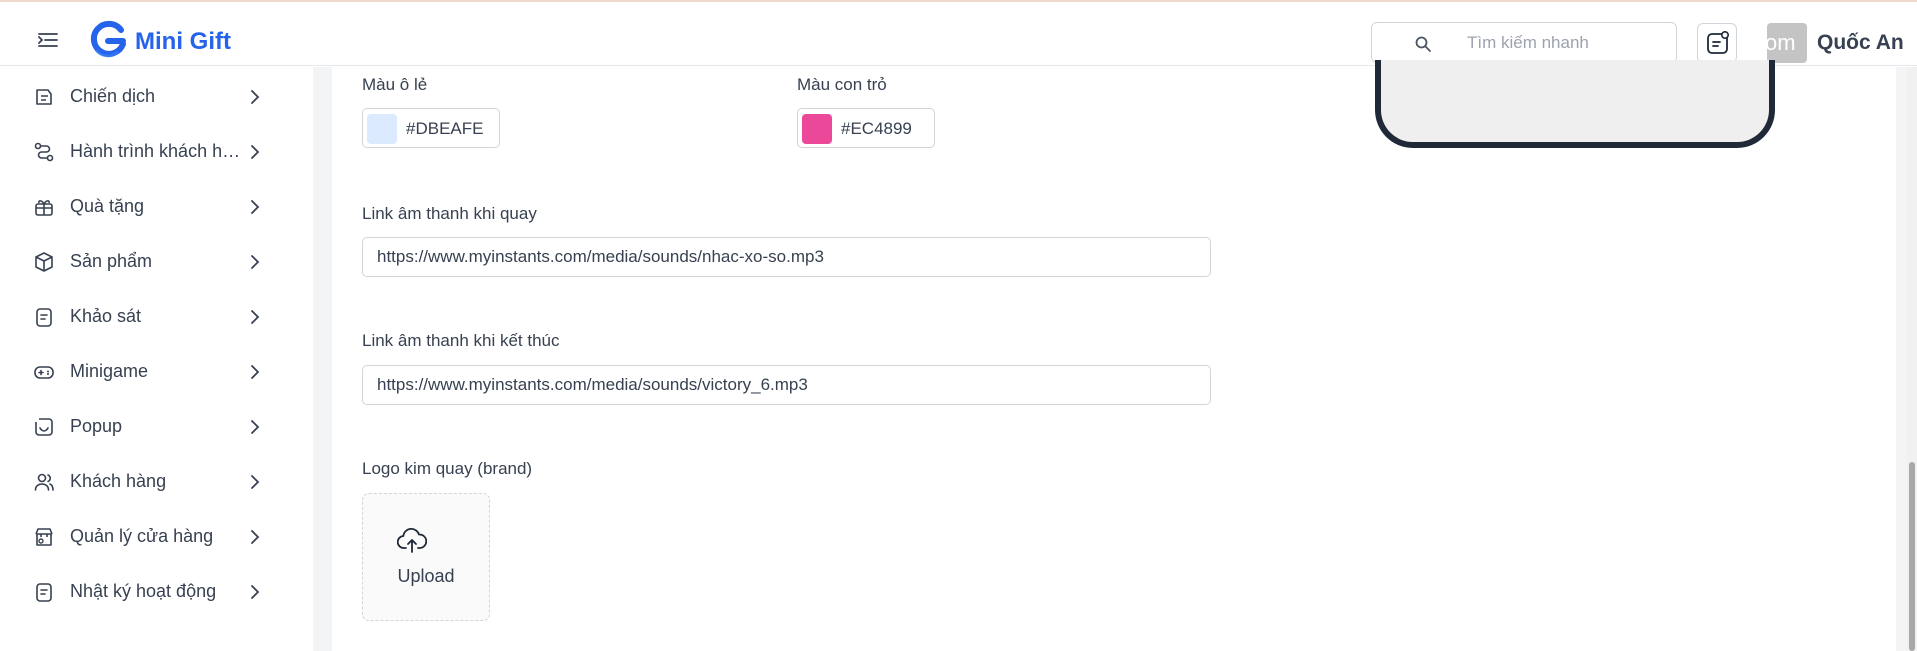 The width and height of the screenshot is (1917, 651). What do you see at coordinates (1912, 556) in the screenshot?
I see `scrollbar-thumb` at bounding box center [1912, 556].